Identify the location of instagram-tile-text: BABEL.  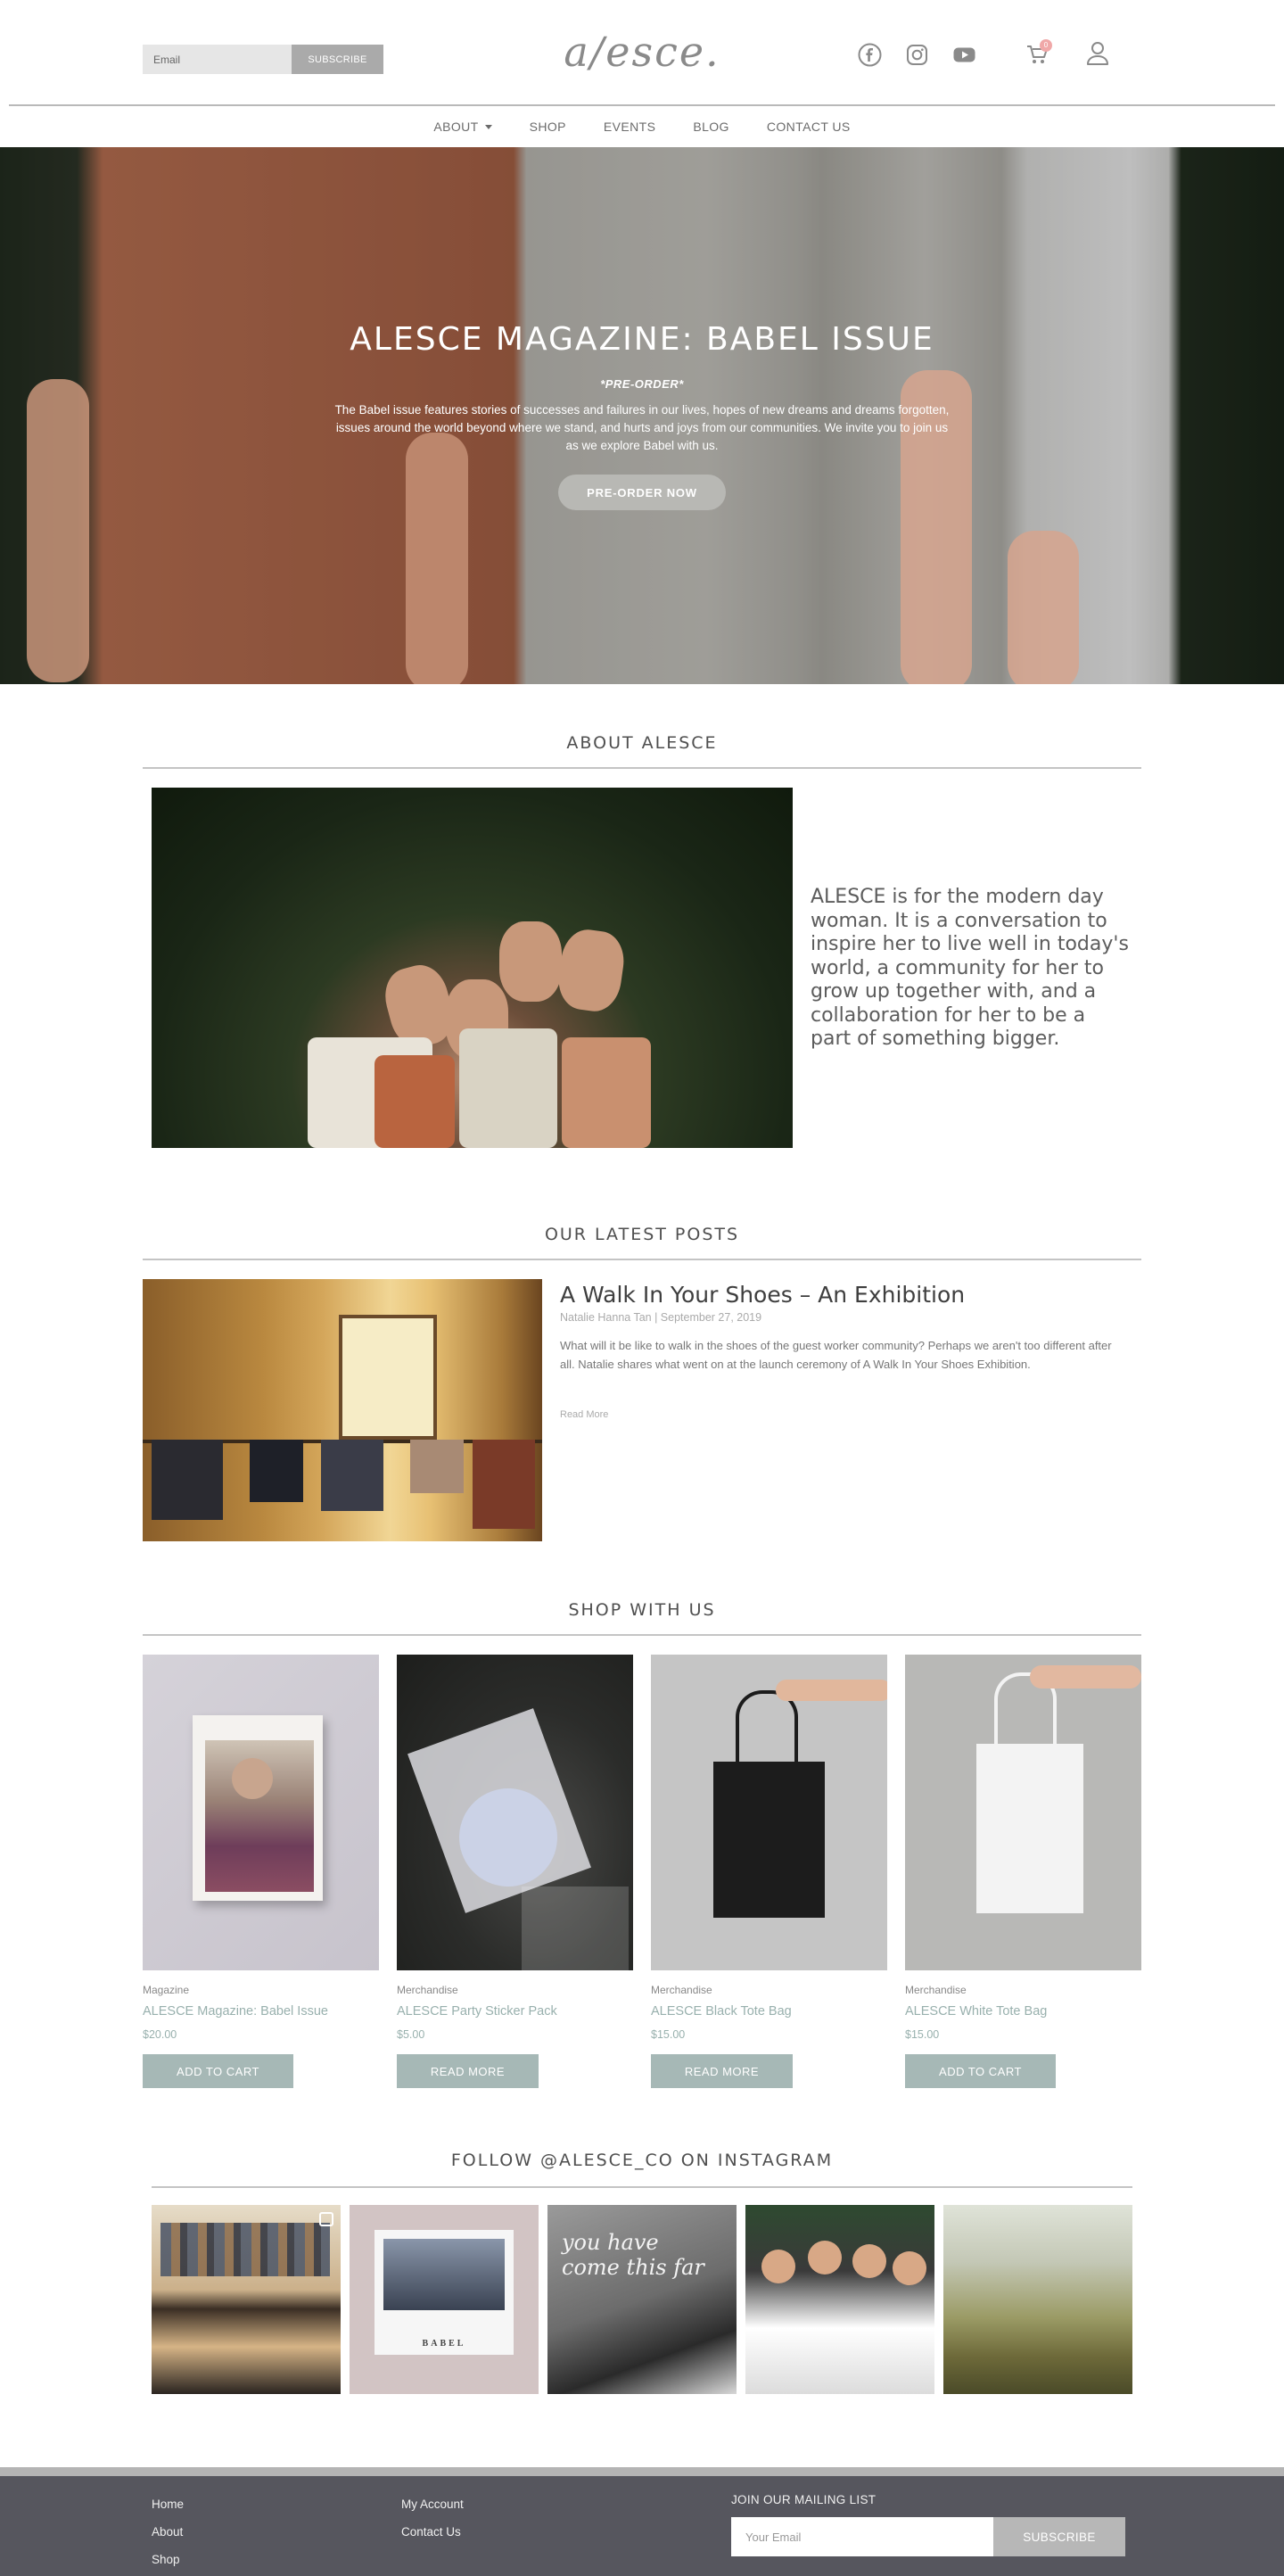
(444, 2344).